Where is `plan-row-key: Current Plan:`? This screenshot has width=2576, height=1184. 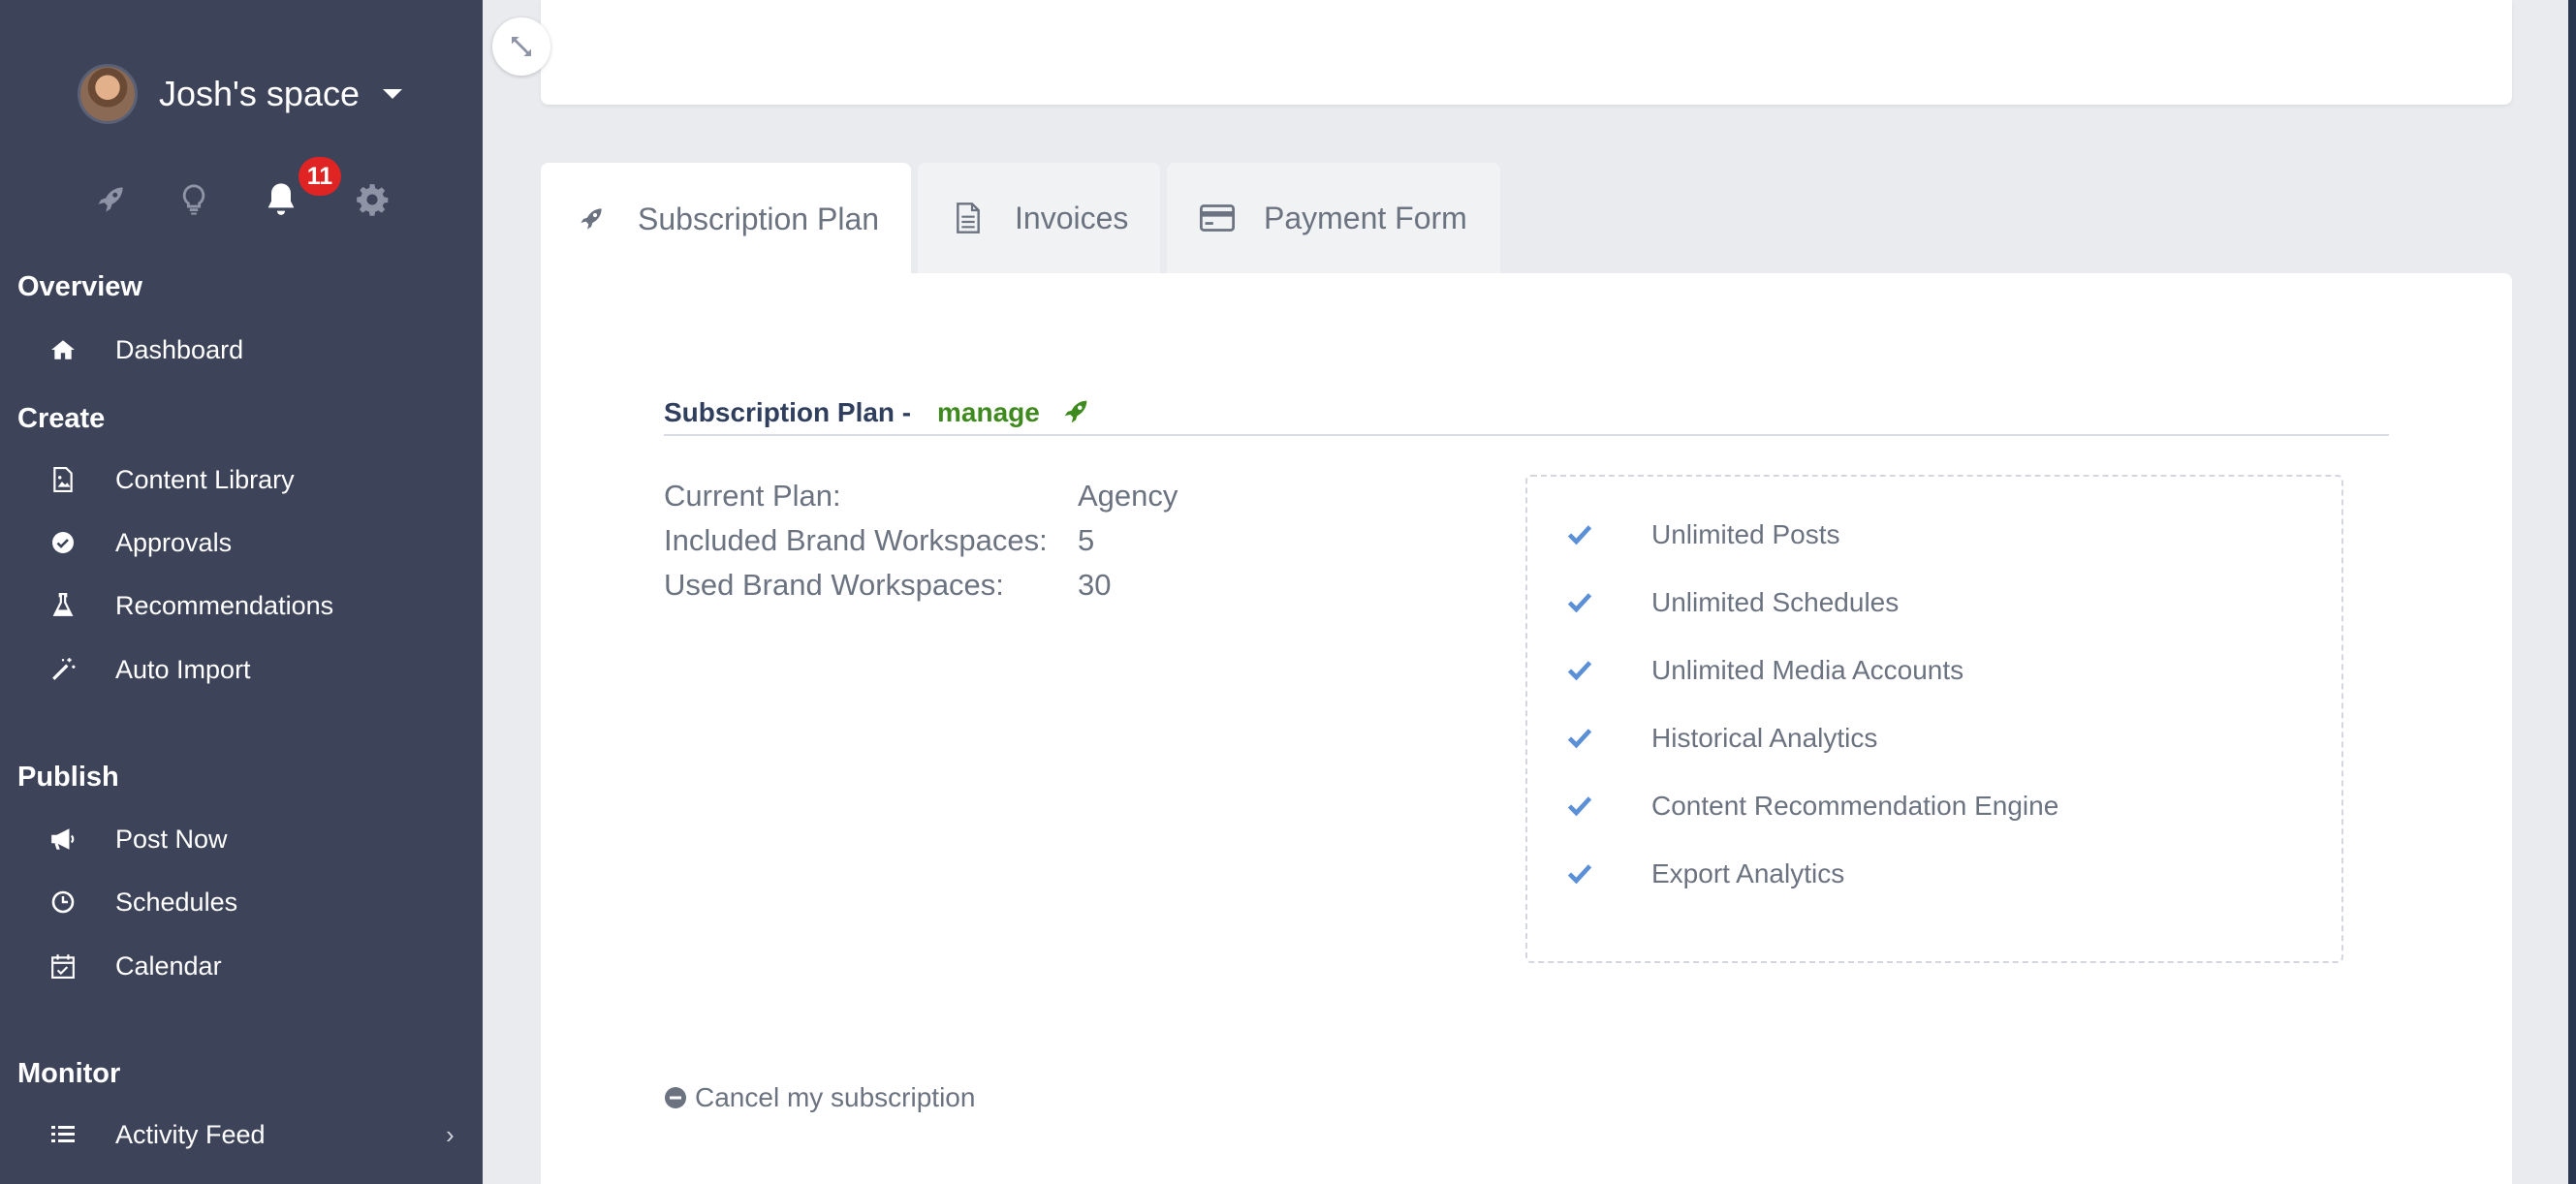 plan-row-key: Current Plan: is located at coordinates (752, 496).